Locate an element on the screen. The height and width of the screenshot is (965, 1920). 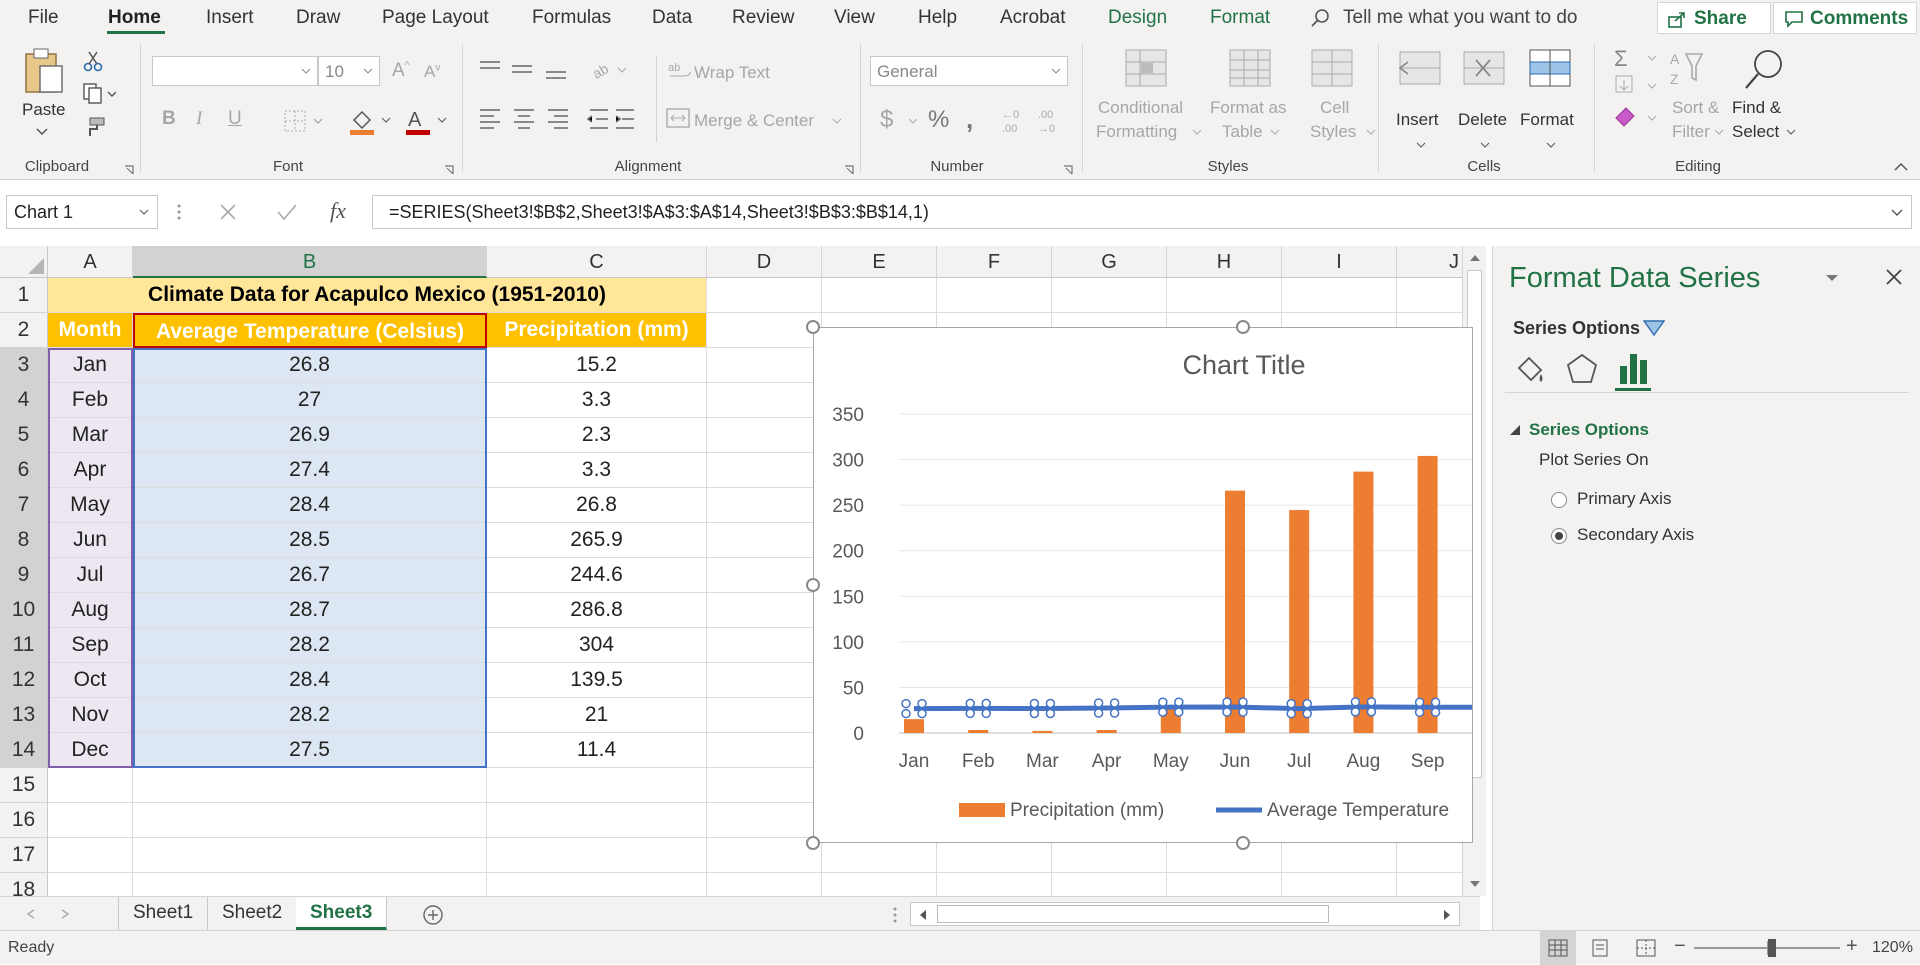
currency-format-button: $ is located at coordinates (886, 120).